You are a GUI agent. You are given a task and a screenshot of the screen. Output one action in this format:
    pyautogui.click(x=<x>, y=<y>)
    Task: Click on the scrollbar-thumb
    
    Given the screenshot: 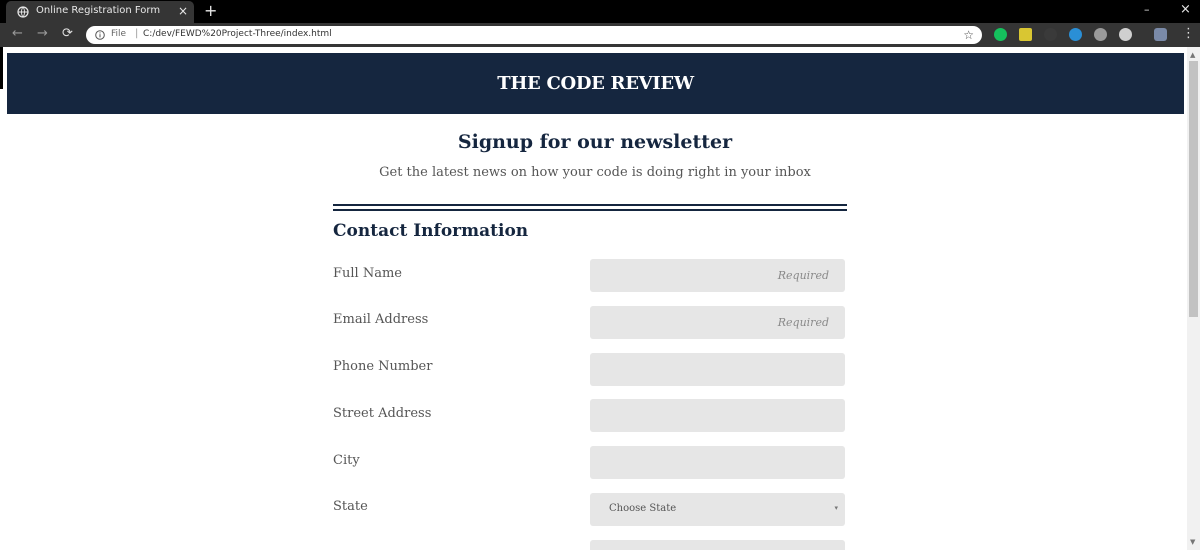 What is the action you would take?
    pyautogui.click(x=1193, y=189)
    